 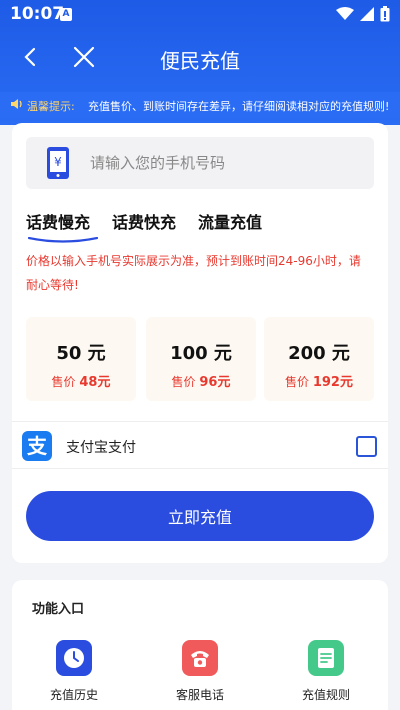 I want to click on product-option: 200 元 售价 192元, so click(x=319, y=359).